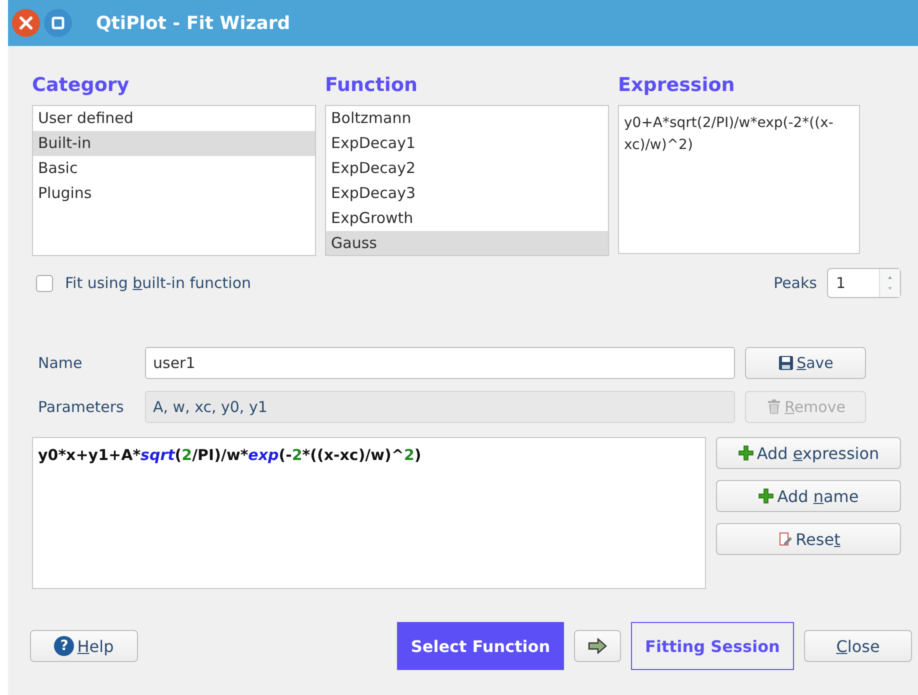  What do you see at coordinates (174, 143) in the screenshot?
I see `category-item: Built-in` at bounding box center [174, 143].